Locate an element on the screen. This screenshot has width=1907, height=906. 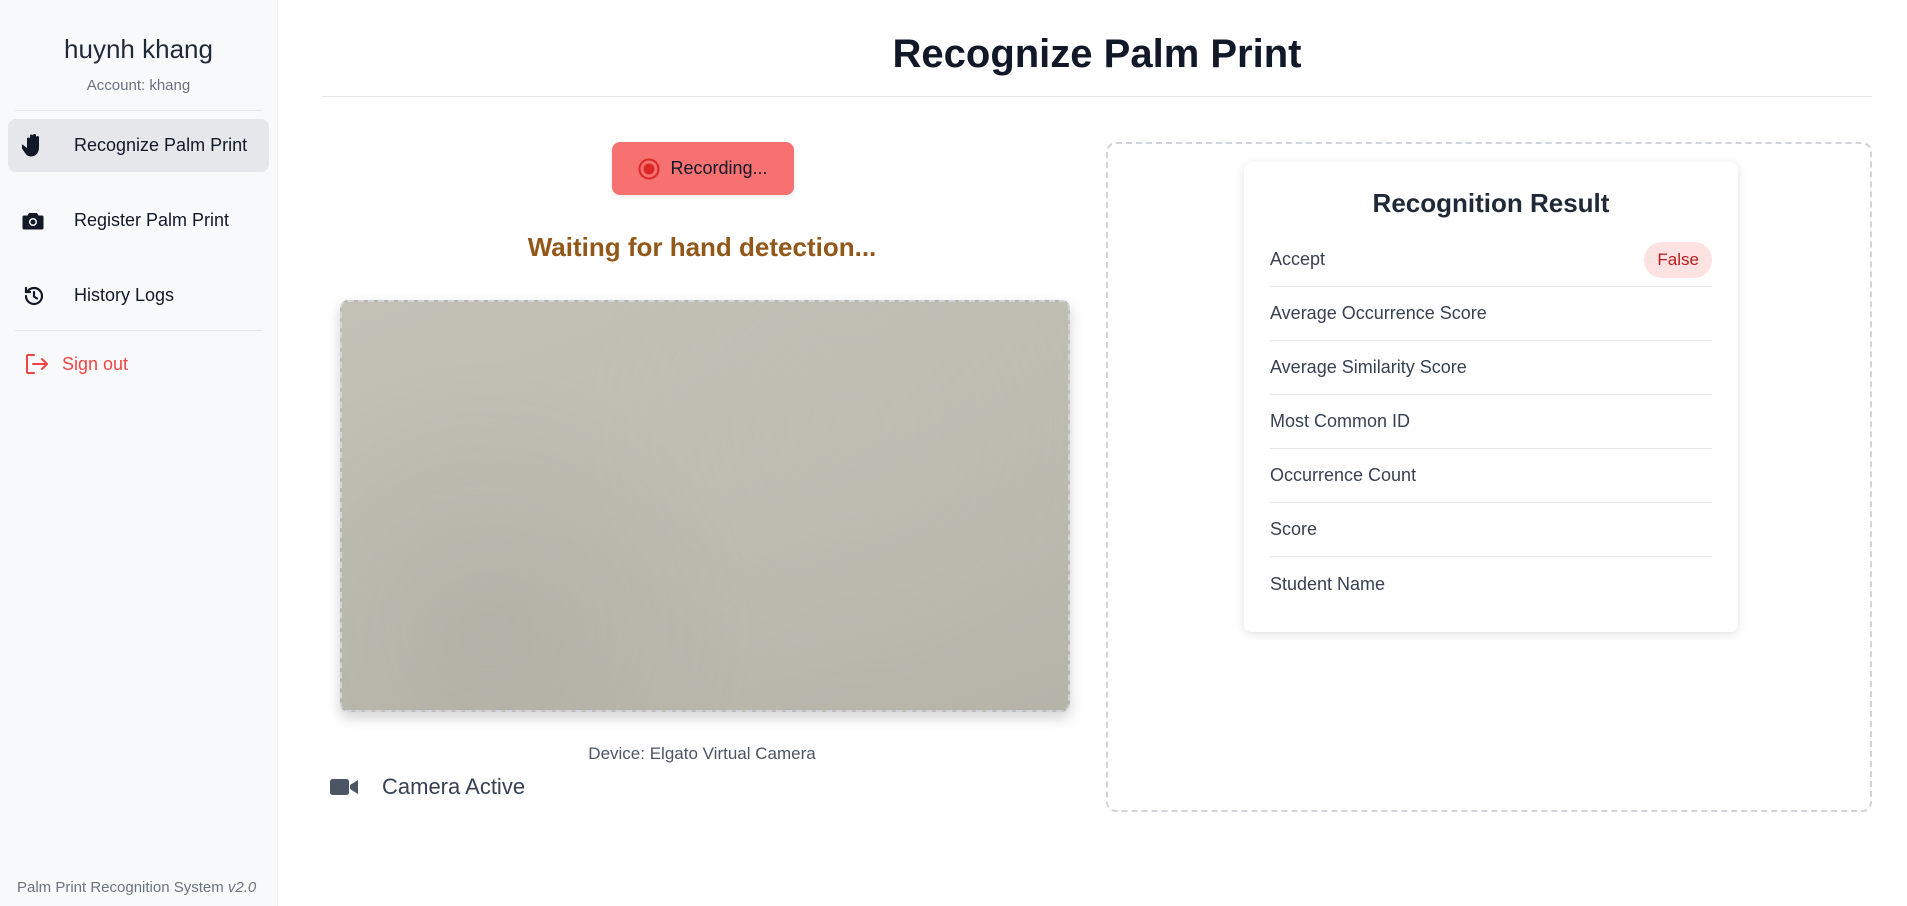
hand-icon is located at coordinates (41, 146).